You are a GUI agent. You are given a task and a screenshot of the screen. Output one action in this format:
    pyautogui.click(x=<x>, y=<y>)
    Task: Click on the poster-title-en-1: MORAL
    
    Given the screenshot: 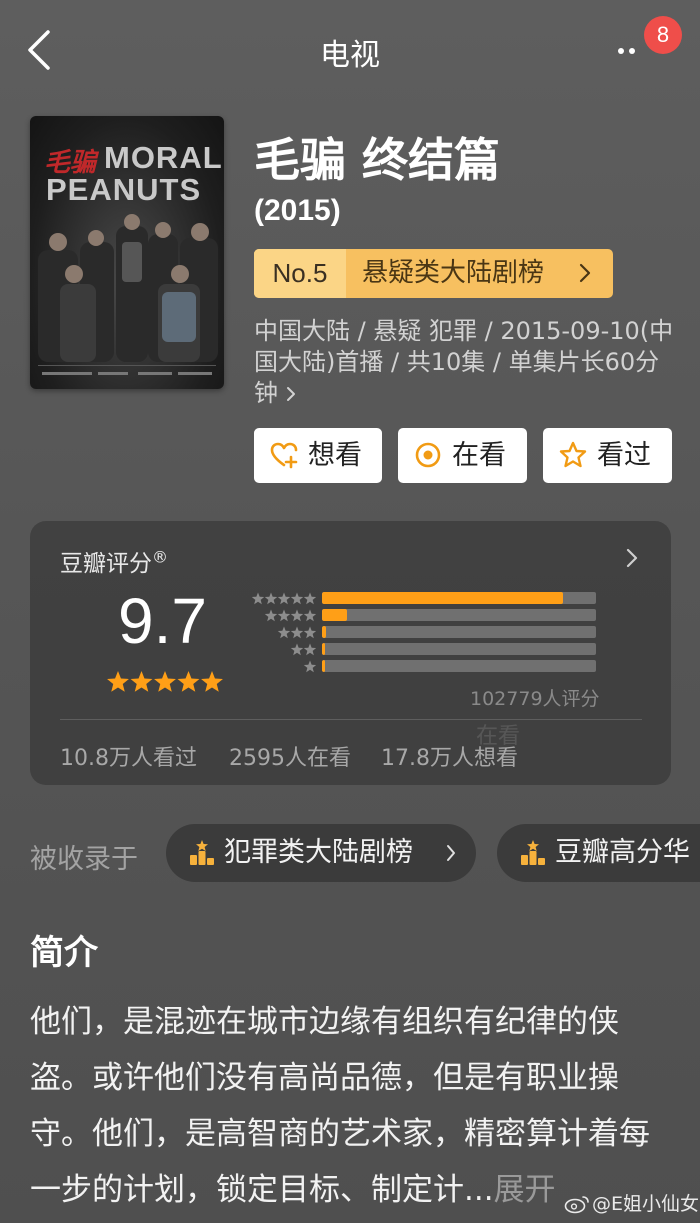 What is the action you would take?
    pyautogui.click(x=163, y=157)
    